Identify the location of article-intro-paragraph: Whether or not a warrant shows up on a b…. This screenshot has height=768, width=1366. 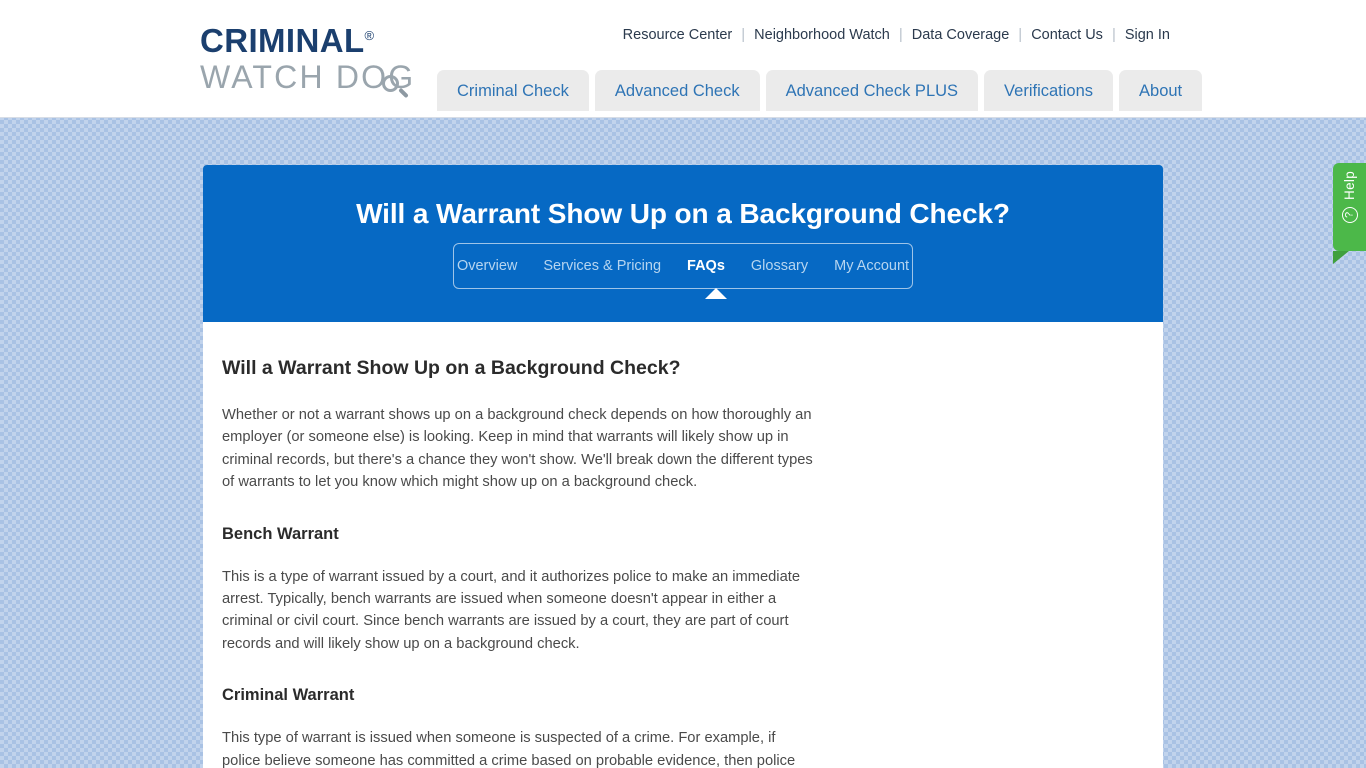
(517, 449).